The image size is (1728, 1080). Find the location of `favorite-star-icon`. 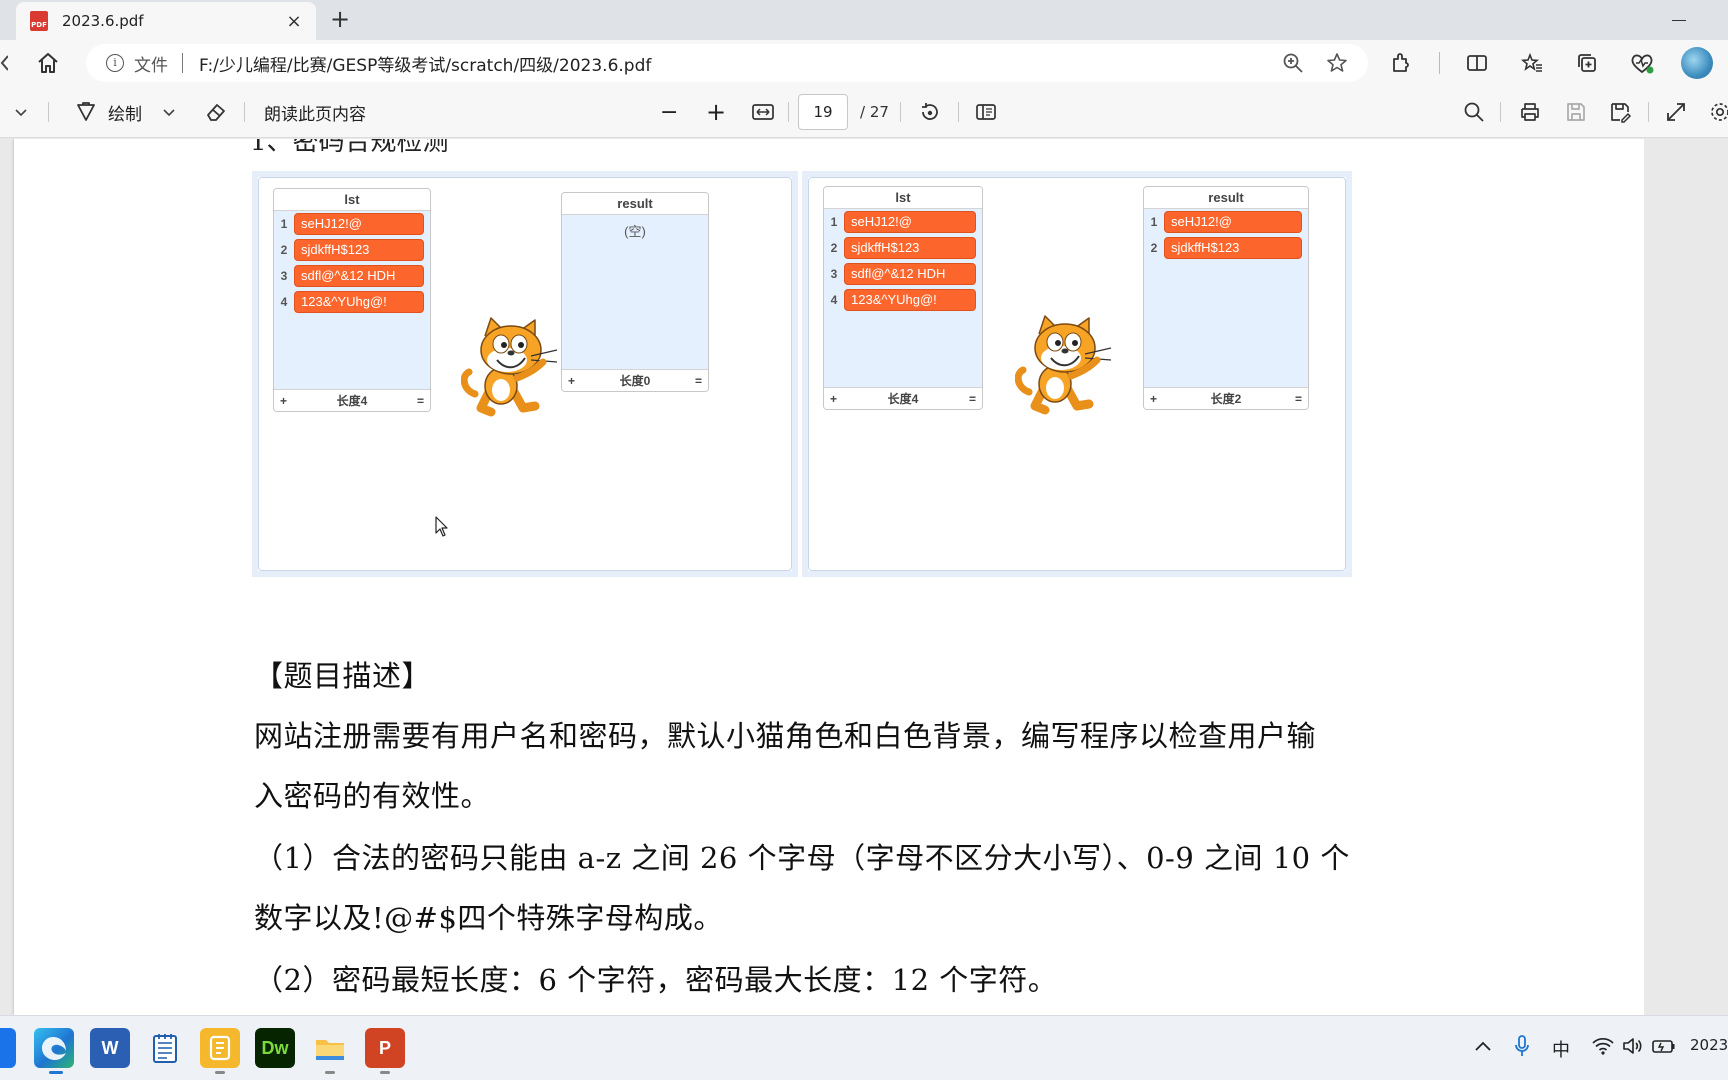

favorite-star-icon is located at coordinates (1337, 63).